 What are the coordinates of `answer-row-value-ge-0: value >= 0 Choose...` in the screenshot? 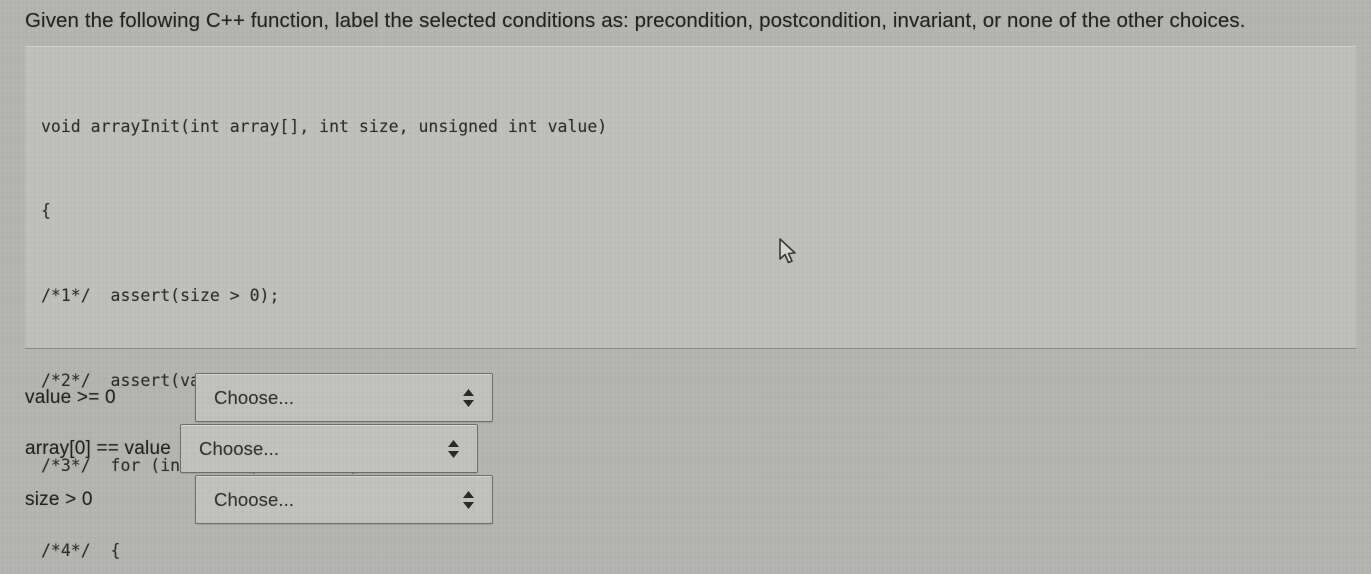 It's located at (685, 397).